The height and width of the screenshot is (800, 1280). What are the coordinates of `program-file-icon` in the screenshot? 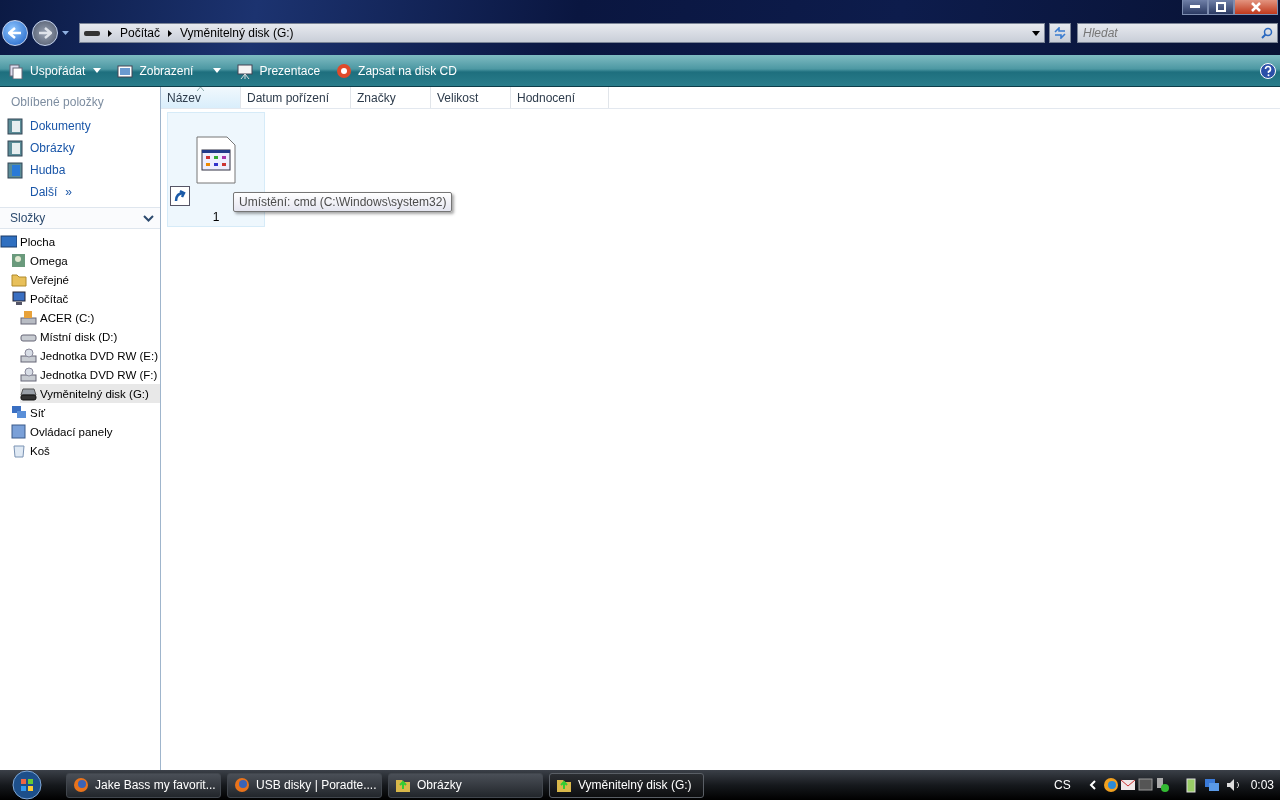 It's located at (216, 159).